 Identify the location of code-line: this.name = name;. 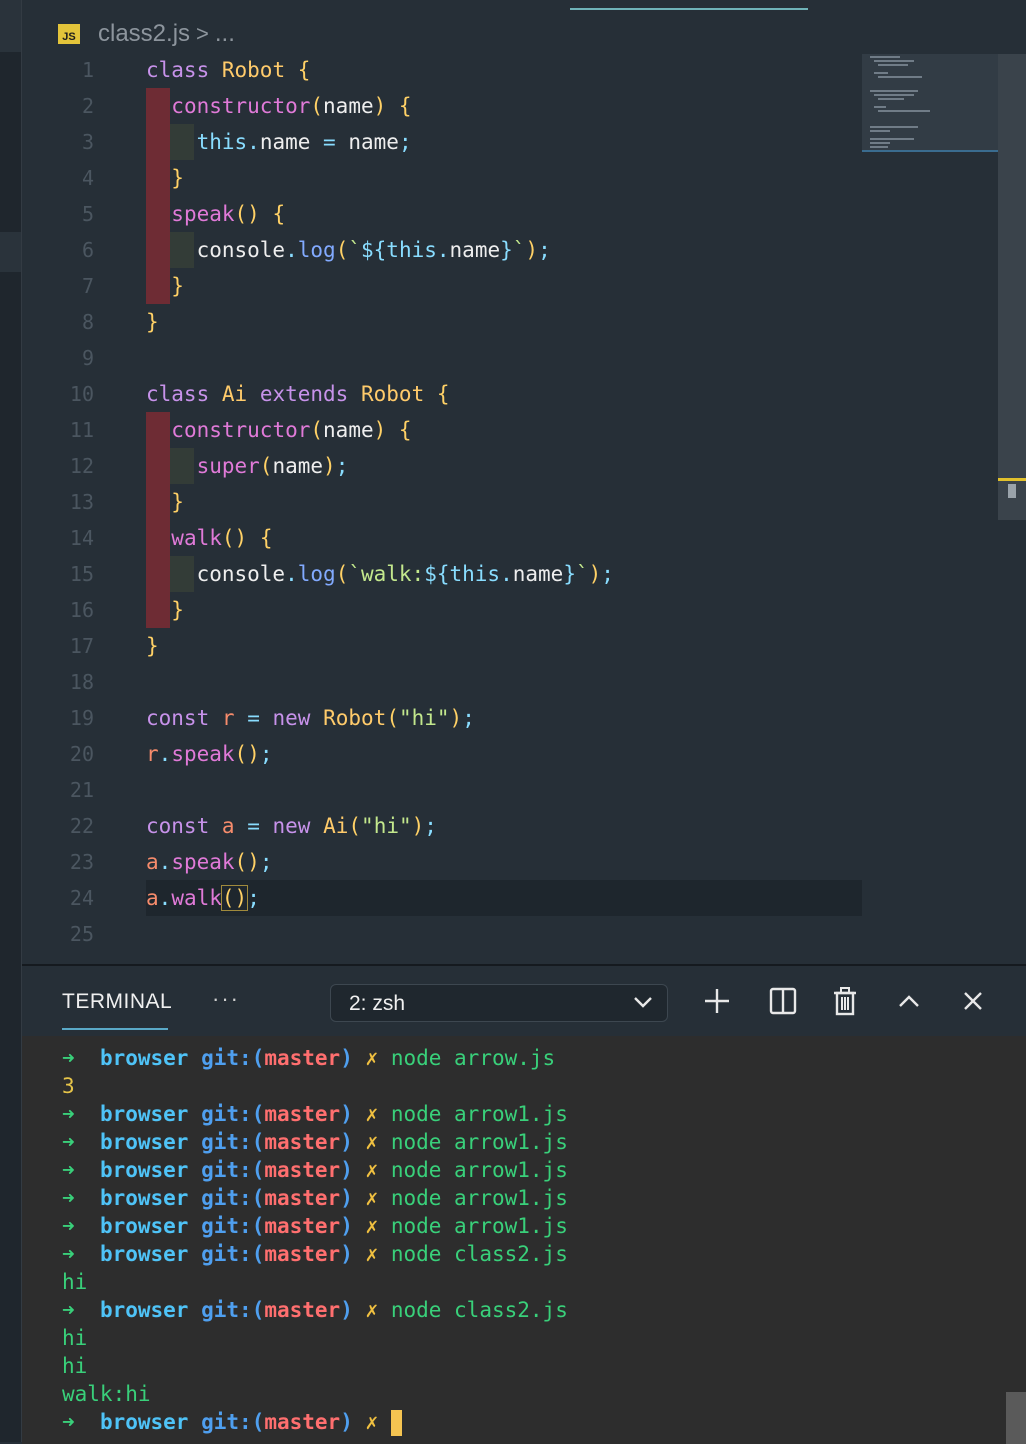
(504, 142).